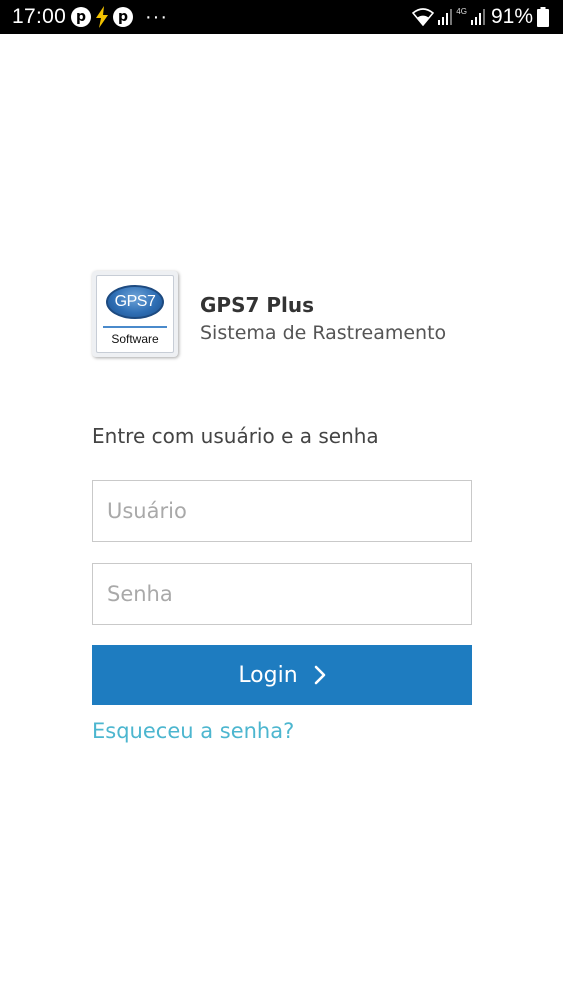  I want to click on logo-panel: GPS7 Software, so click(135, 314).